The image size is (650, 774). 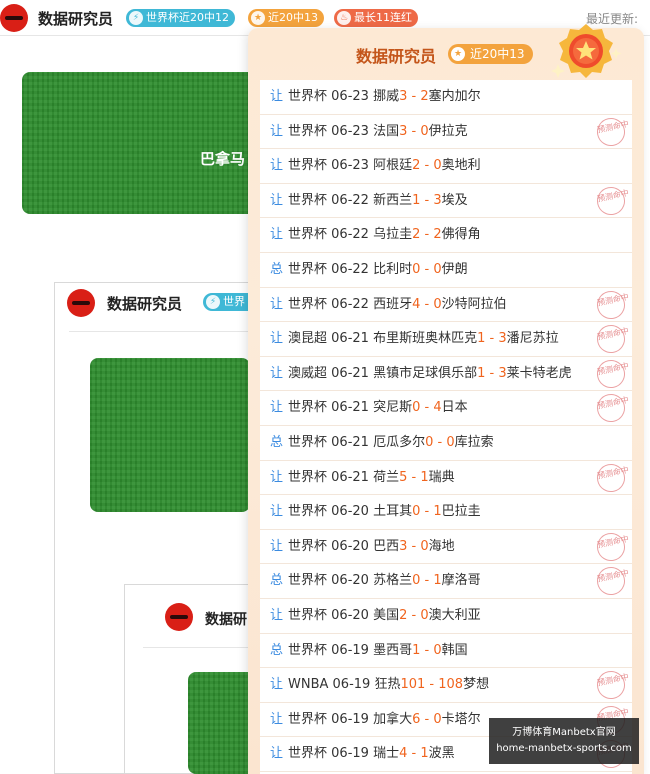 What do you see at coordinates (393, 512) in the screenshot?
I see `home-team: 土耳其` at bounding box center [393, 512].